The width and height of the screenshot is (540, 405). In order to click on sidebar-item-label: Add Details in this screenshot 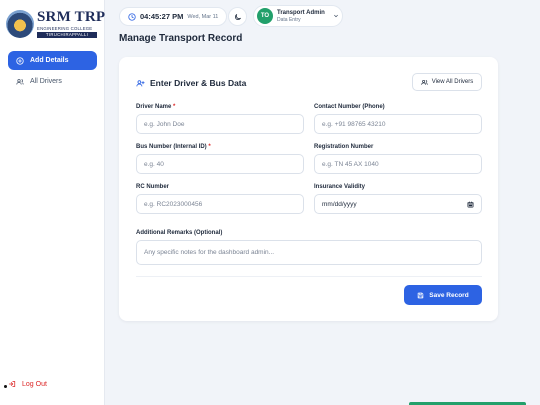, I will do `click(49, 60)`.